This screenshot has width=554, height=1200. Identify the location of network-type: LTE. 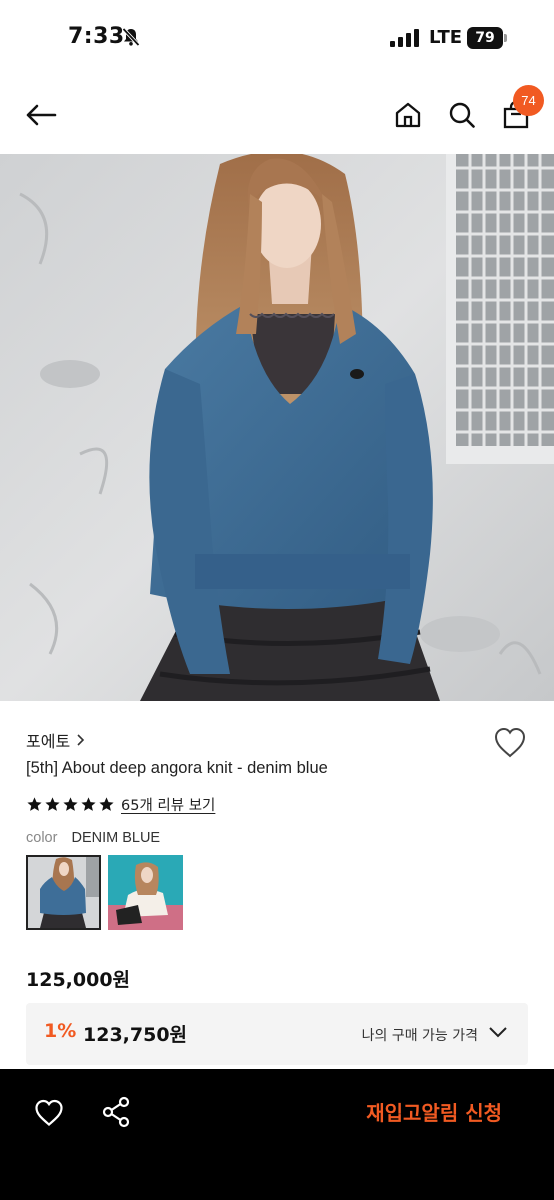
(446, 37).